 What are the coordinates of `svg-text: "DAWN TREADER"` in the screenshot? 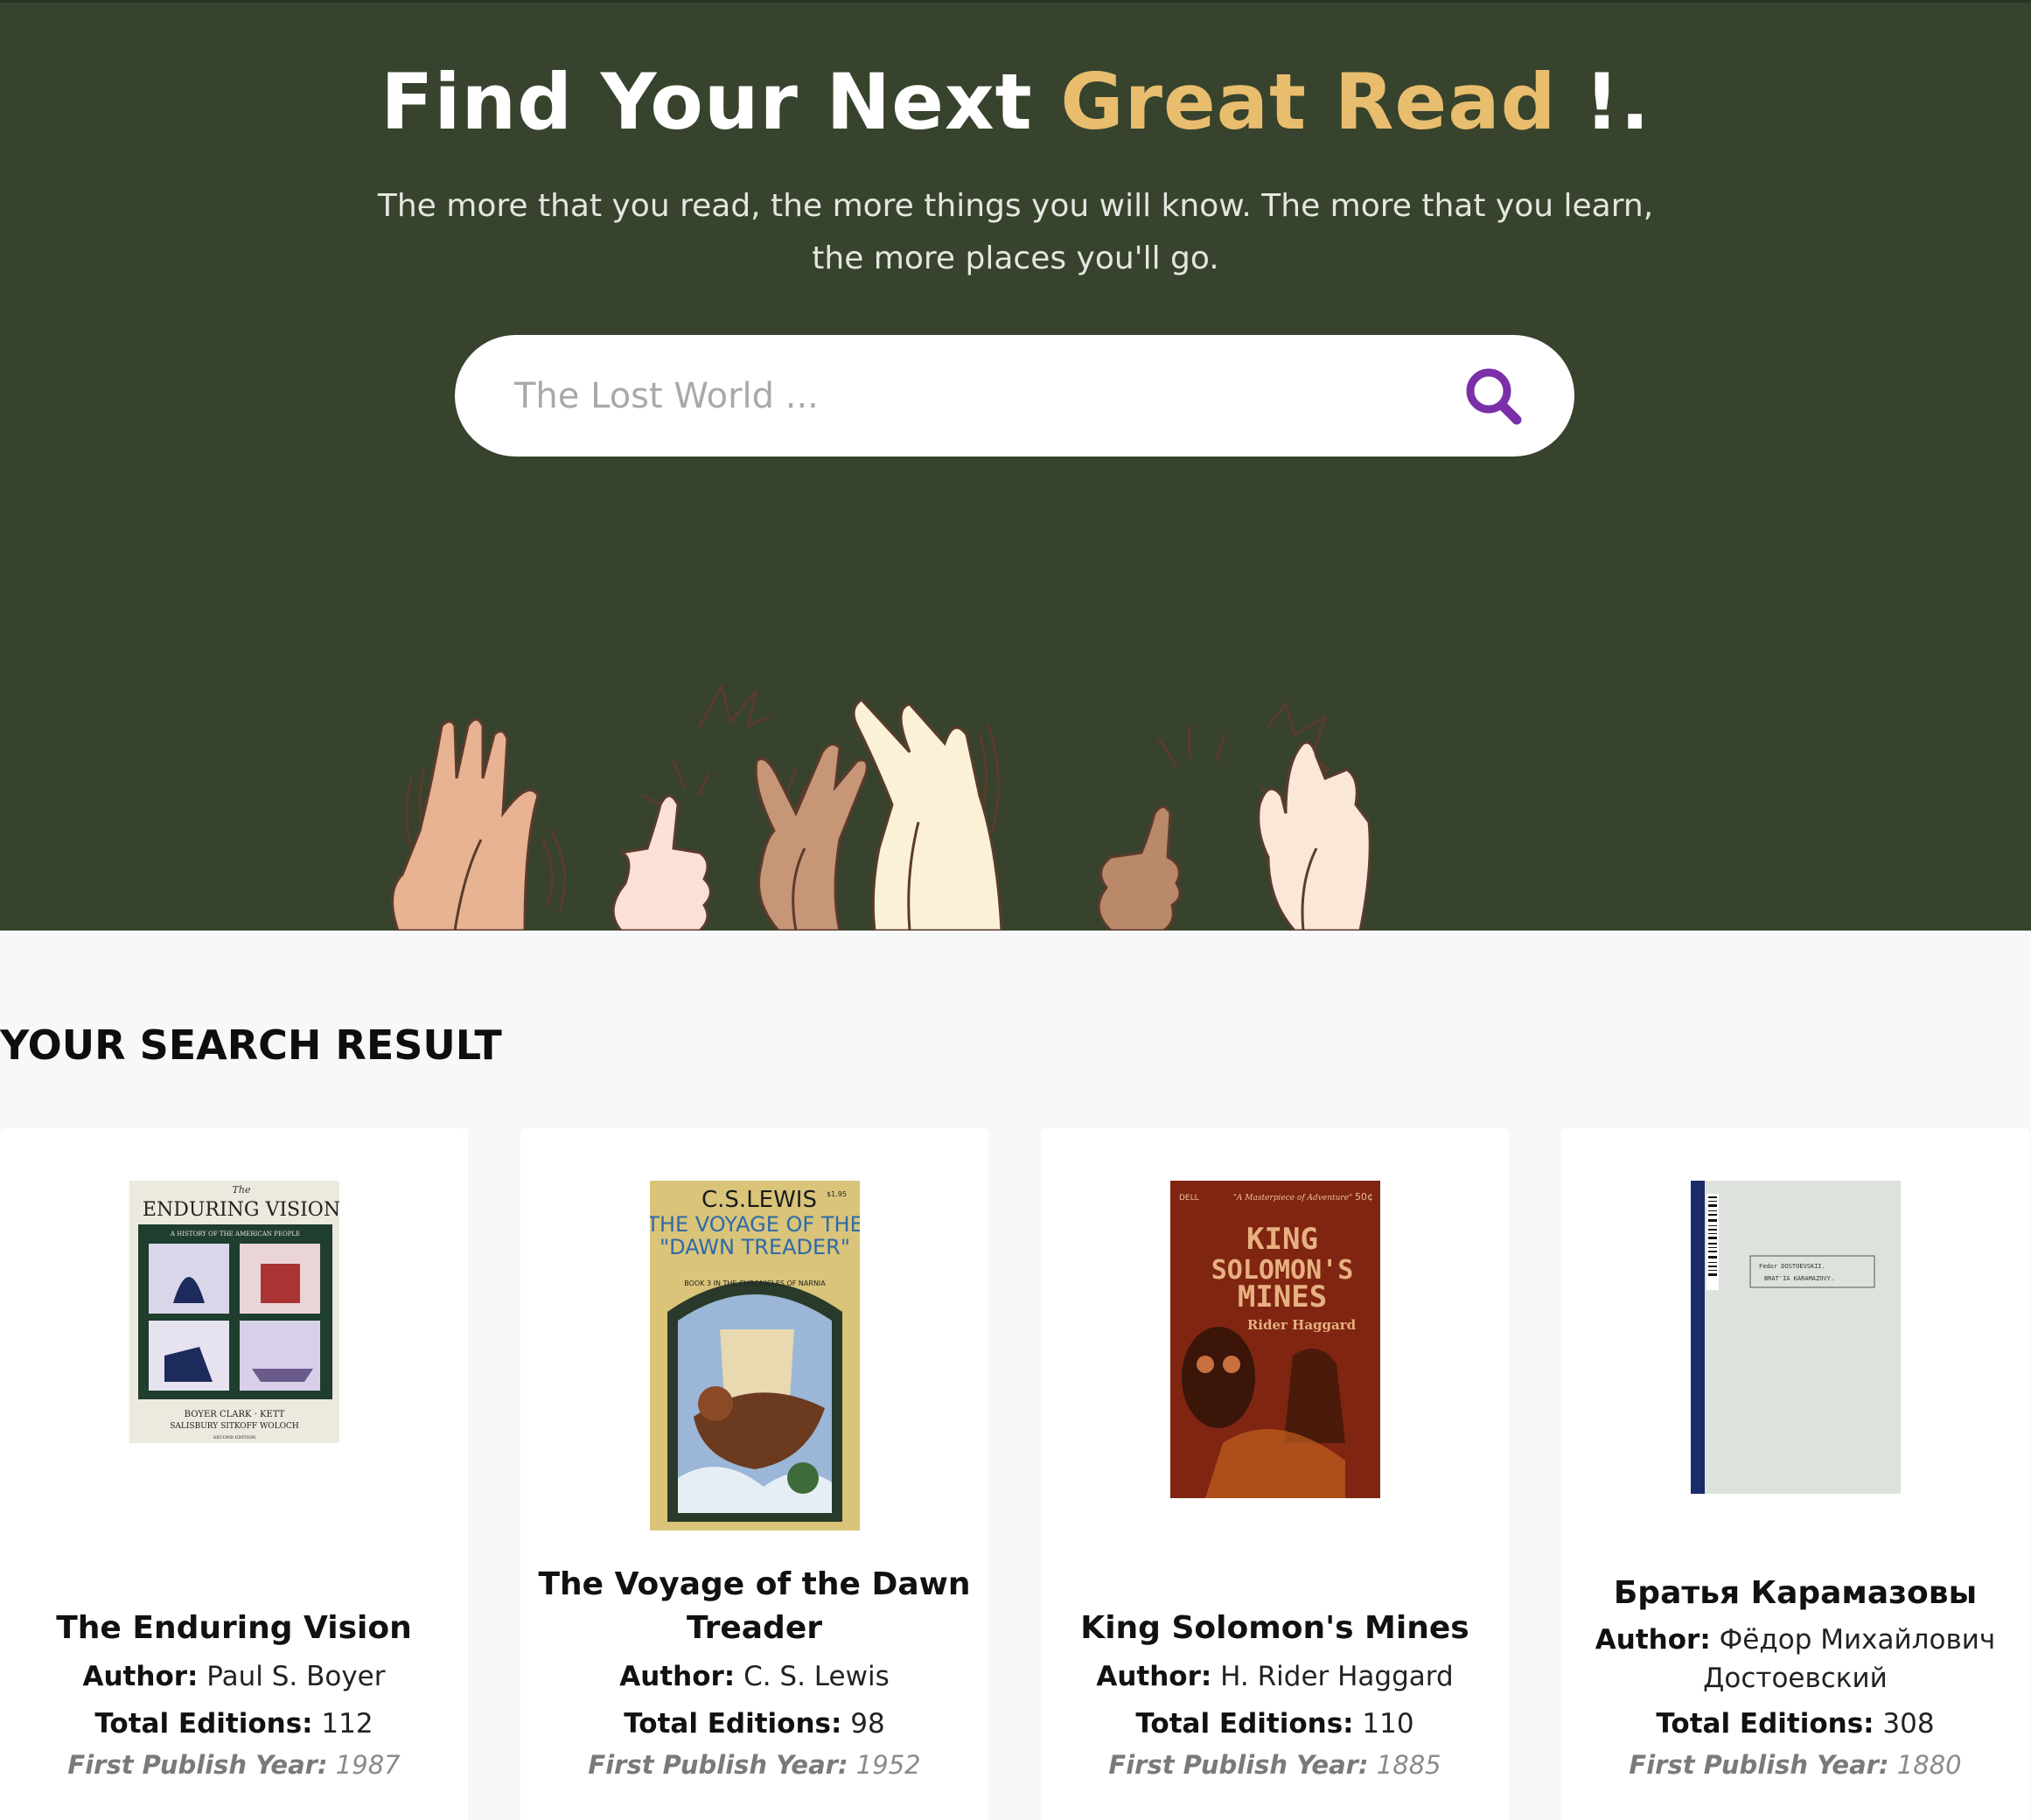 It's located at (755, 1247).